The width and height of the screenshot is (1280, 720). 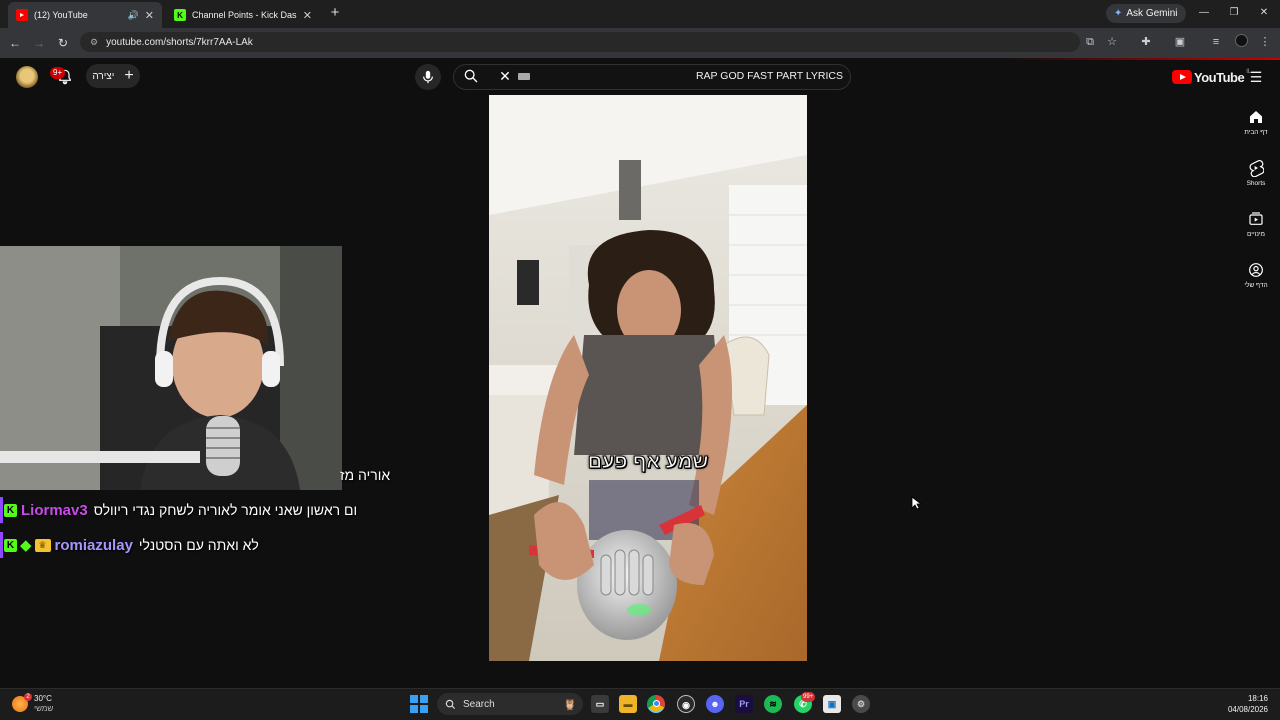 I want to click on youtube-logo-text: YouTube, so click(x=1219, y=77).